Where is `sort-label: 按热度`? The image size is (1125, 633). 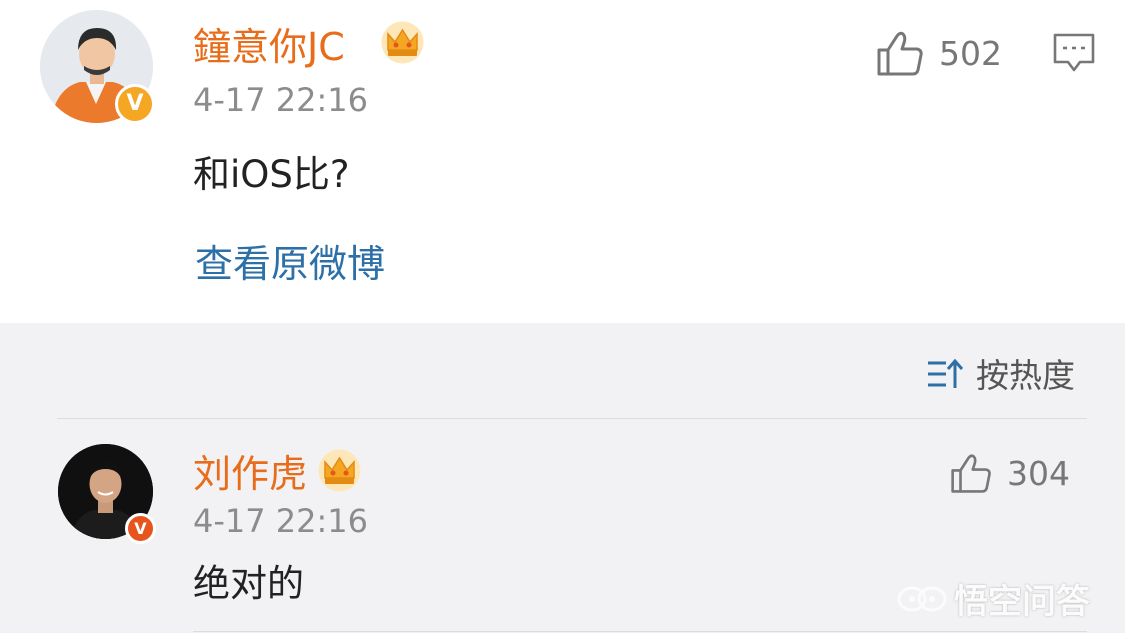 sort-label: 按热度 is located at coordinates (1025, 375).